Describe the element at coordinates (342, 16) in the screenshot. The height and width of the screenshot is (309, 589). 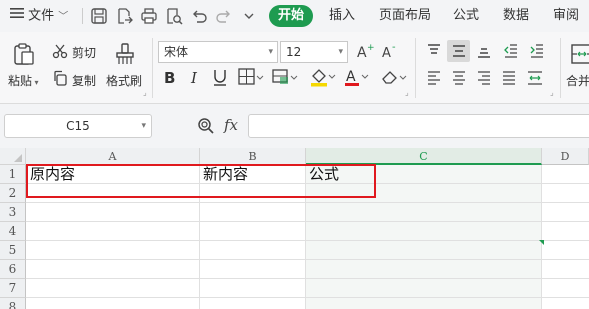
I see `tab-insert: 插入` at that location.